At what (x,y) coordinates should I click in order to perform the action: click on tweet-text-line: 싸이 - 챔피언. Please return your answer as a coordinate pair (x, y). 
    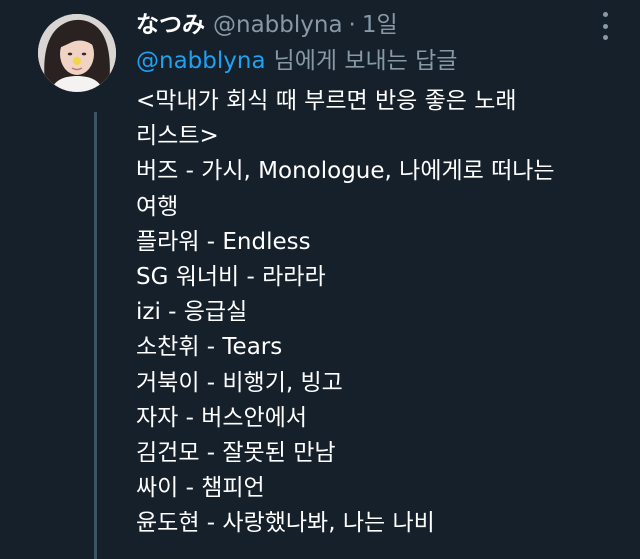
    Looking at the image, I should click on (200, 488).